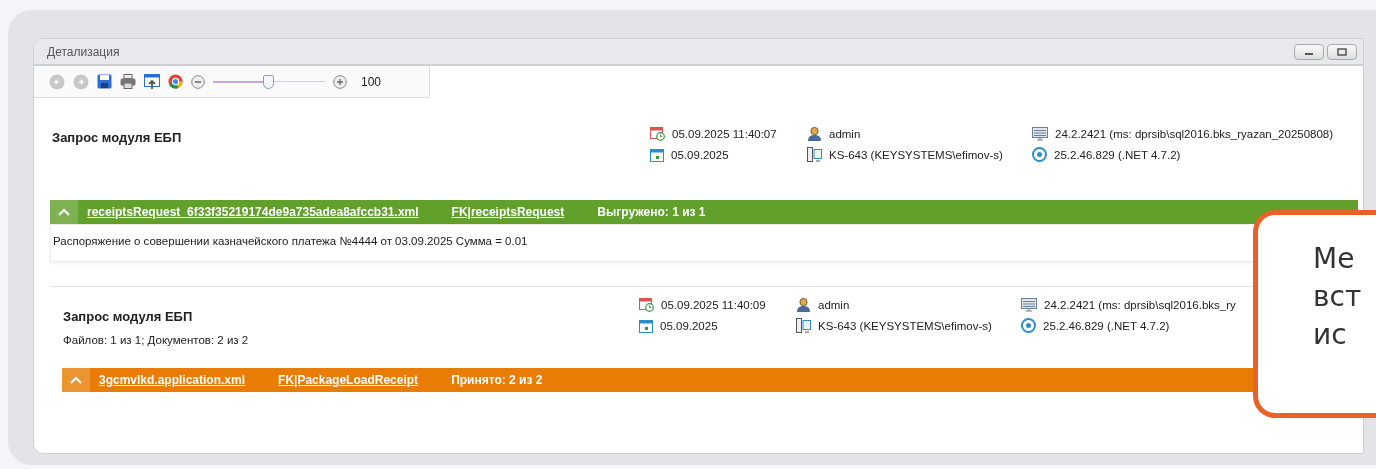 Image resolution: width=1376 pixels, height=469 pixels. I want to click on meta-server: 24.2.2421 (ms: dprsib\sql2016.bks_ry, so click(1140, 304).